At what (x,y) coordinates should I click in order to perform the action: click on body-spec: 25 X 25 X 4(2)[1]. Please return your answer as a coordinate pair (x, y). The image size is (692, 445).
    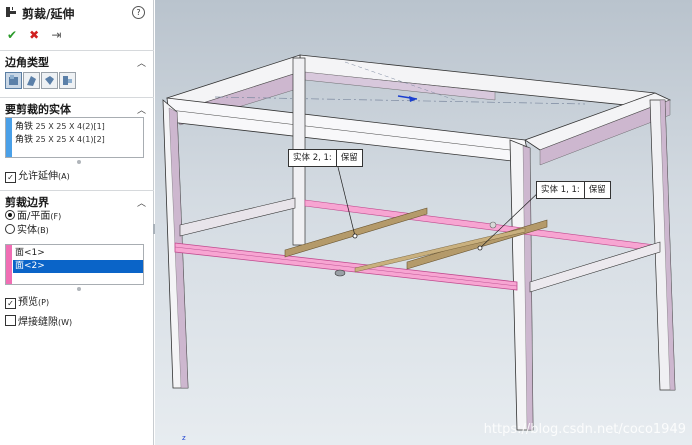
    Looking at the image, I should click on (69, 126).